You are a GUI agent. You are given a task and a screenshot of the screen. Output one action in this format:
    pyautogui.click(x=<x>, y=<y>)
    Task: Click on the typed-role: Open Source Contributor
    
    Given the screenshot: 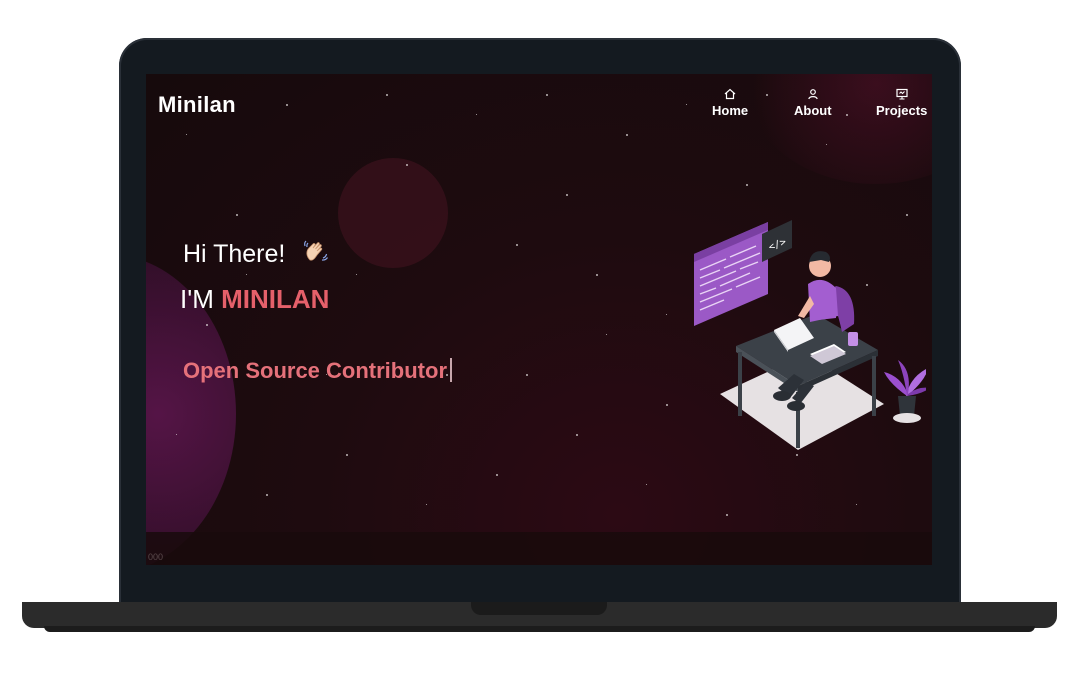 What is the action you would take?
    pyautogui.click(x=317, y=371)
    